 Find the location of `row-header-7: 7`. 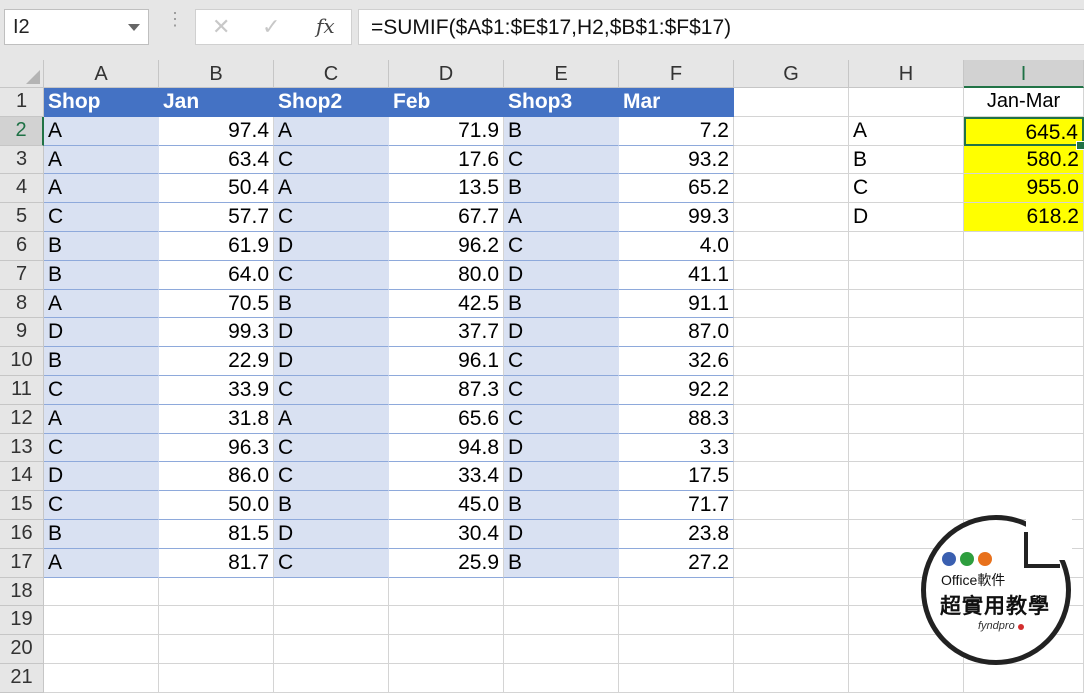

row-header-7: 7 is located at coordinates (22, 275).